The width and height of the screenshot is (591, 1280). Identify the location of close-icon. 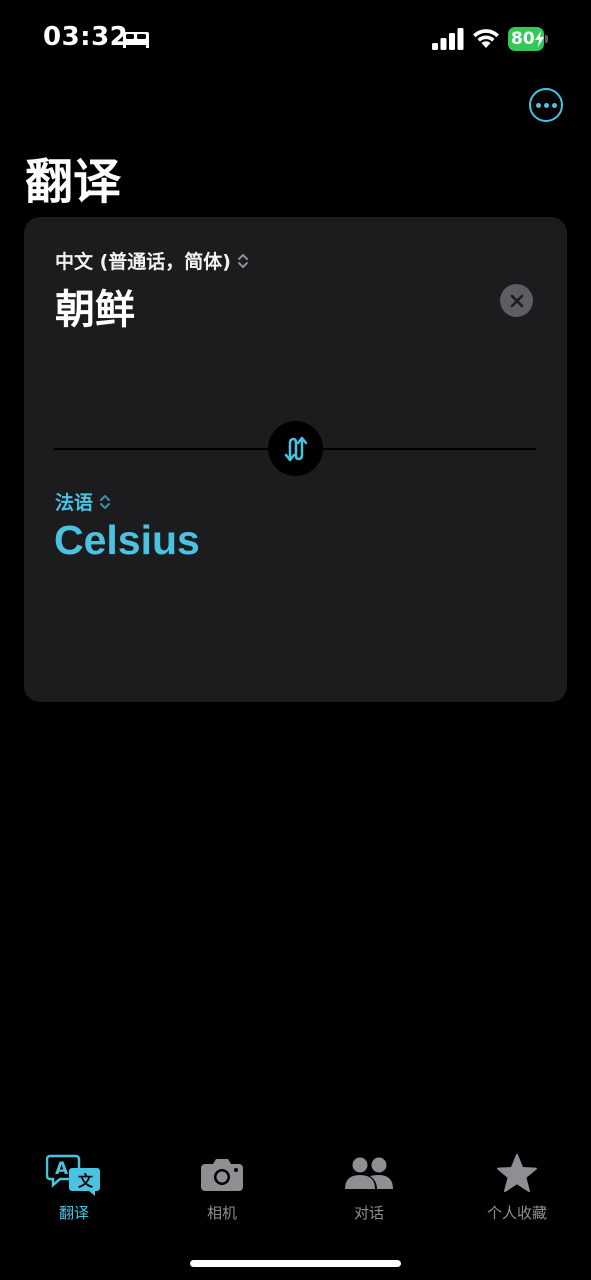
(516, 300).